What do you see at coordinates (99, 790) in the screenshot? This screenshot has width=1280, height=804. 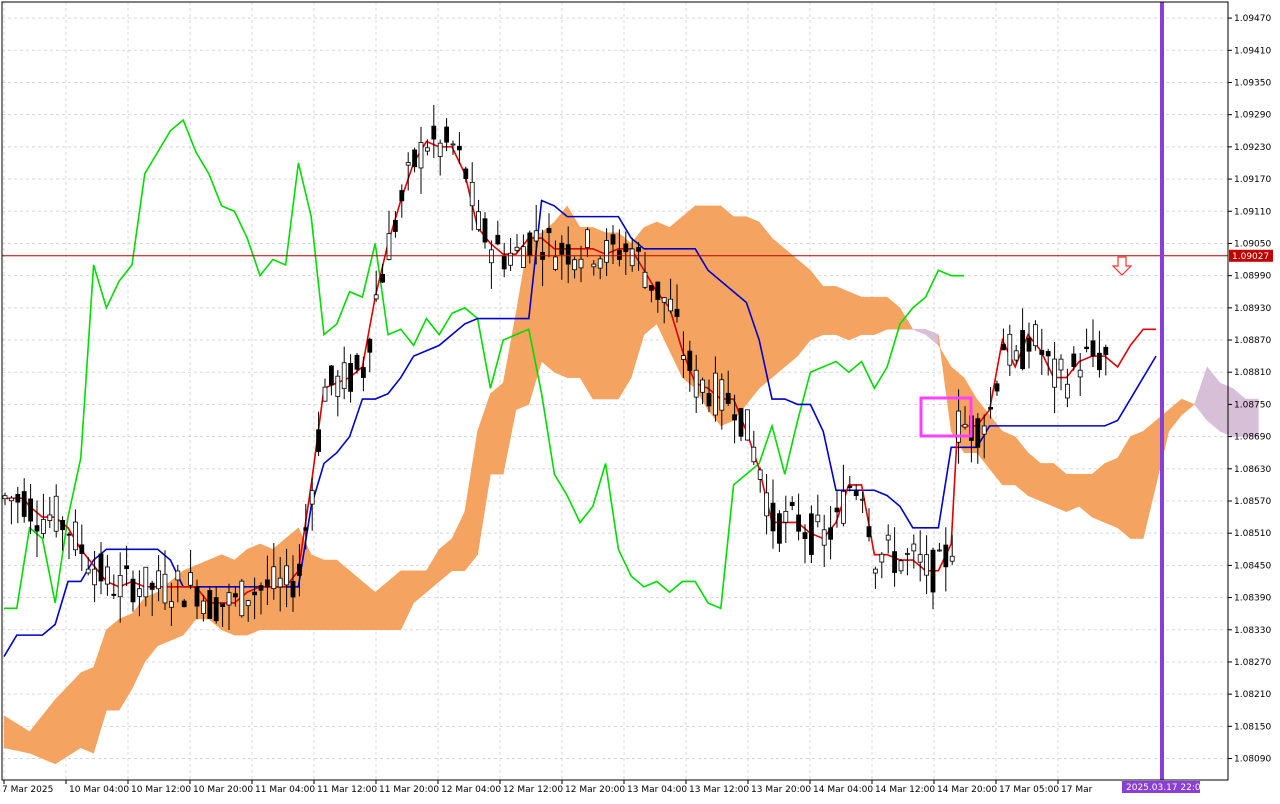 I see `x-tick-label: 10 Mar 04:00` at bounding box center [99, 790].